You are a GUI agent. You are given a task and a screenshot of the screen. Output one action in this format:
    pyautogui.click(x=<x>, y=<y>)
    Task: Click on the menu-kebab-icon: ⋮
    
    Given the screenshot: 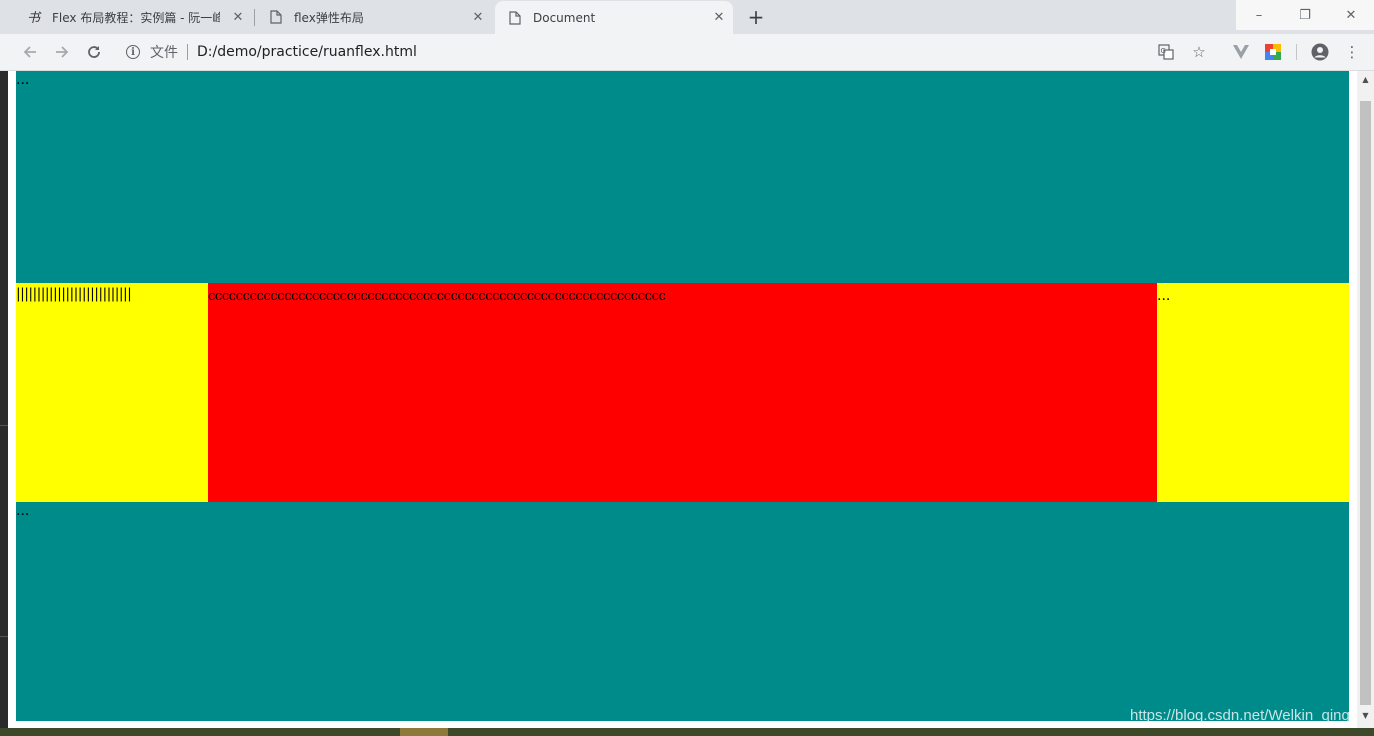 What is the action you would take?
    pyautogui.click(x=1352, y=52)
    